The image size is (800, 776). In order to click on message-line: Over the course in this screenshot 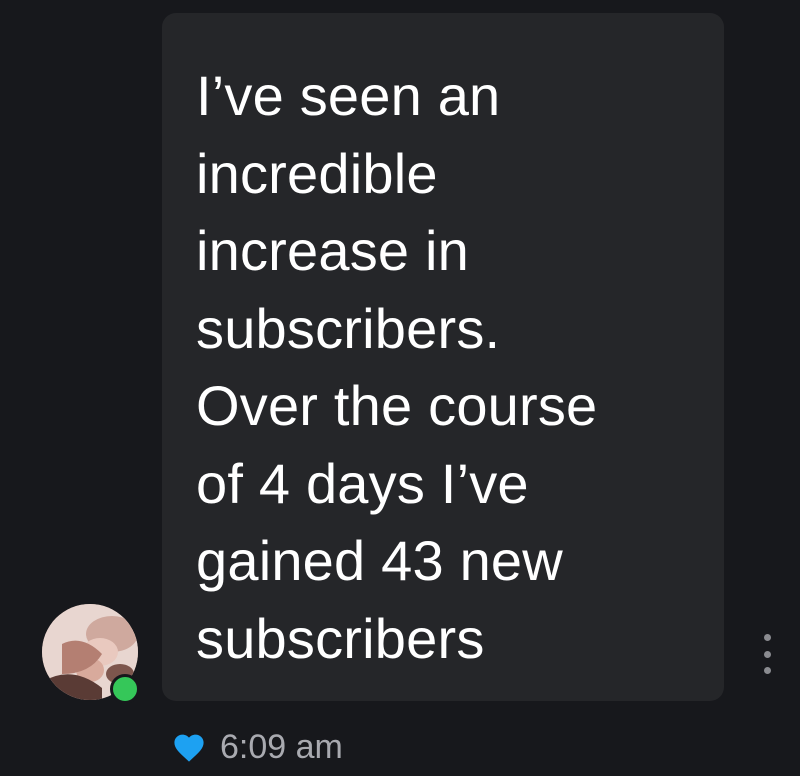, I will do `click(397, 405)`.